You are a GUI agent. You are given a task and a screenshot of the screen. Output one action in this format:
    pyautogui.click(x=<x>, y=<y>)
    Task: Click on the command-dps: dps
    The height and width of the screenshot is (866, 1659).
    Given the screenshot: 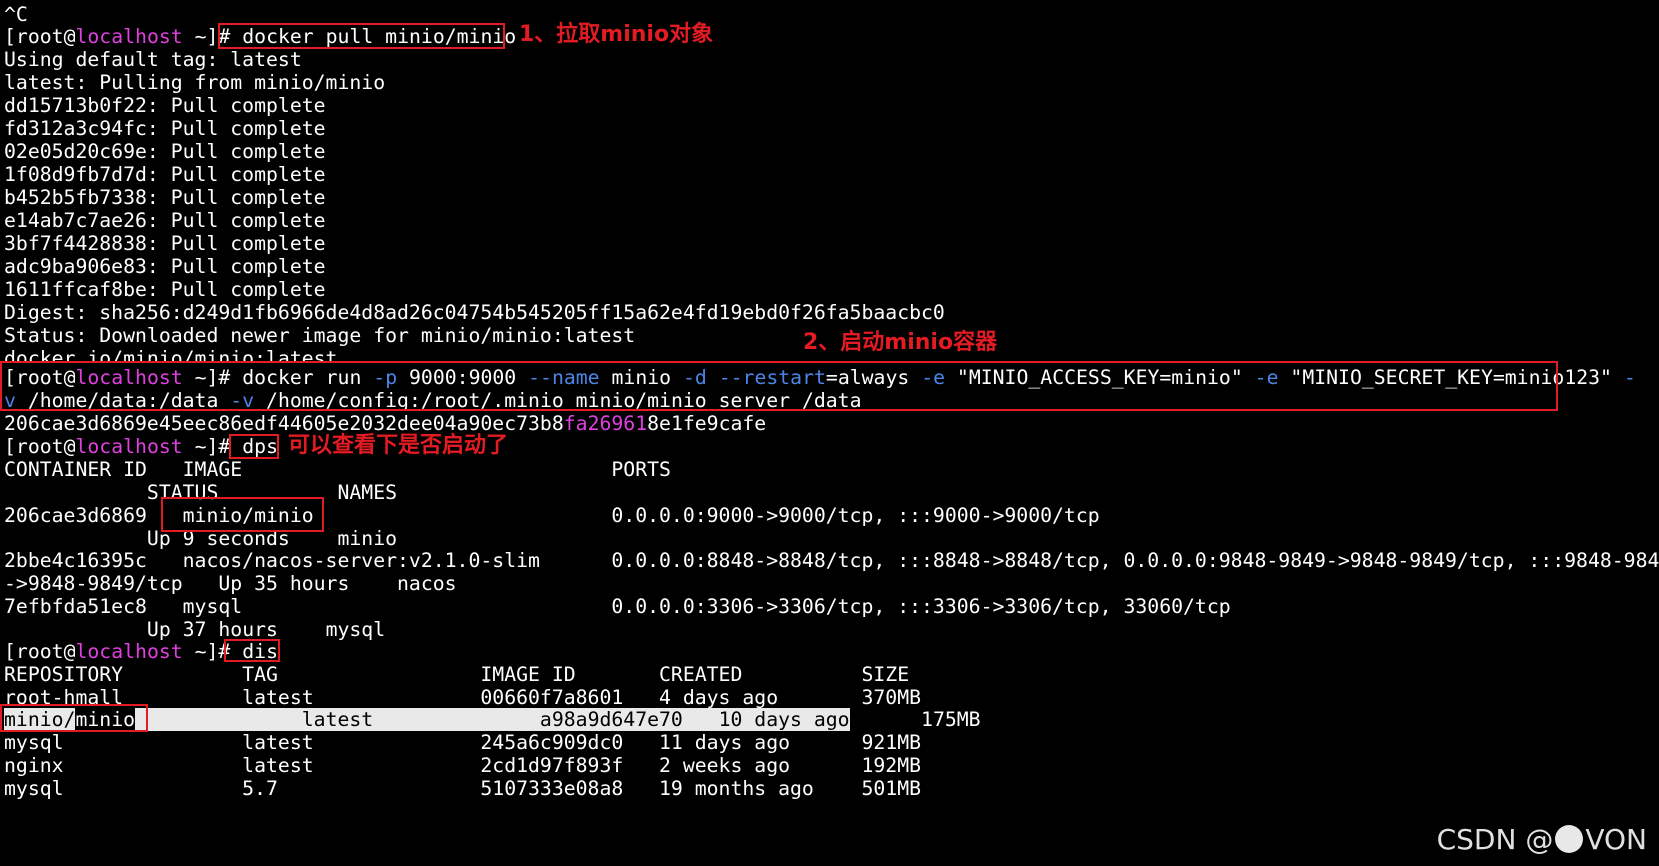 What is the action you would take?
    pyautogui.click(x=260, y=446)
    